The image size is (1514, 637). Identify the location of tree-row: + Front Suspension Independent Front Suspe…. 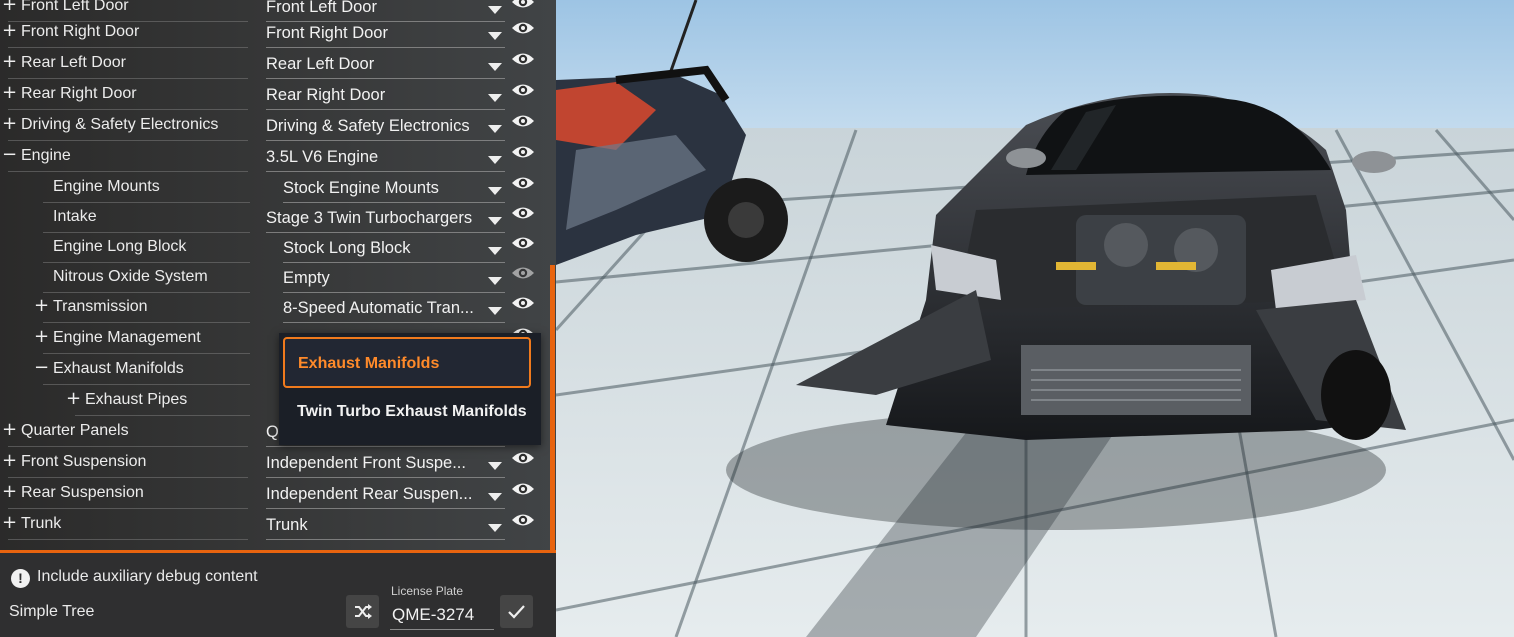
(270, 462).